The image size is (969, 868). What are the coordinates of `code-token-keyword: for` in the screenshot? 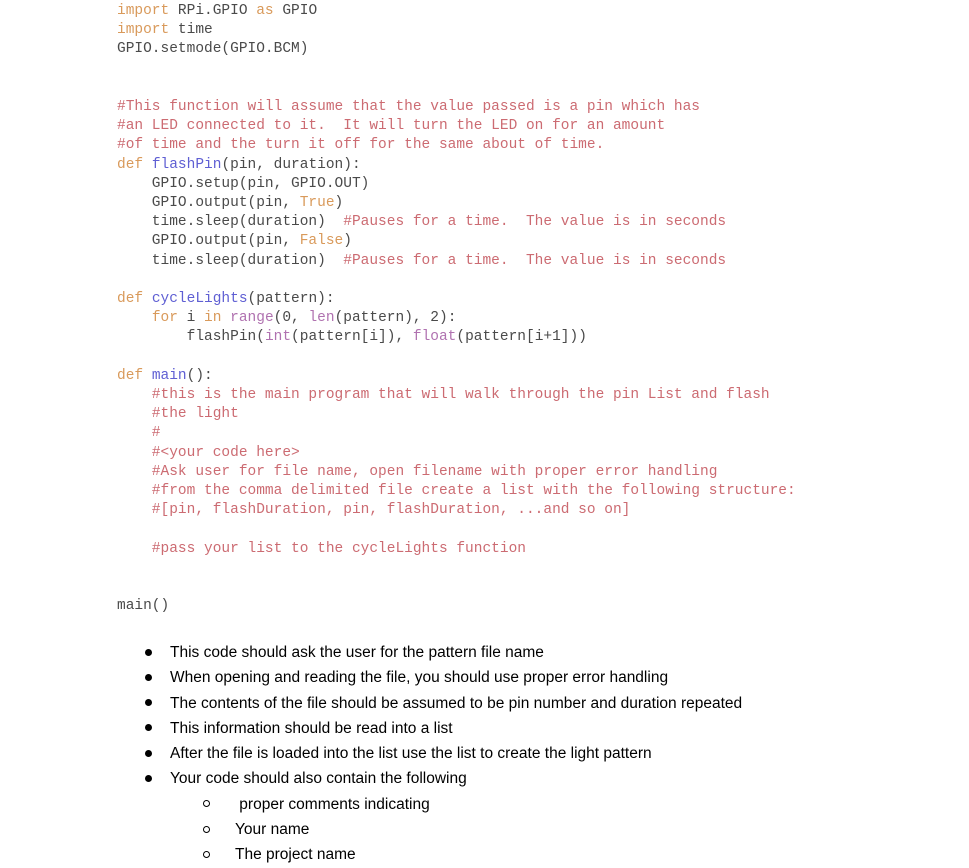 It's located at (164, 318).